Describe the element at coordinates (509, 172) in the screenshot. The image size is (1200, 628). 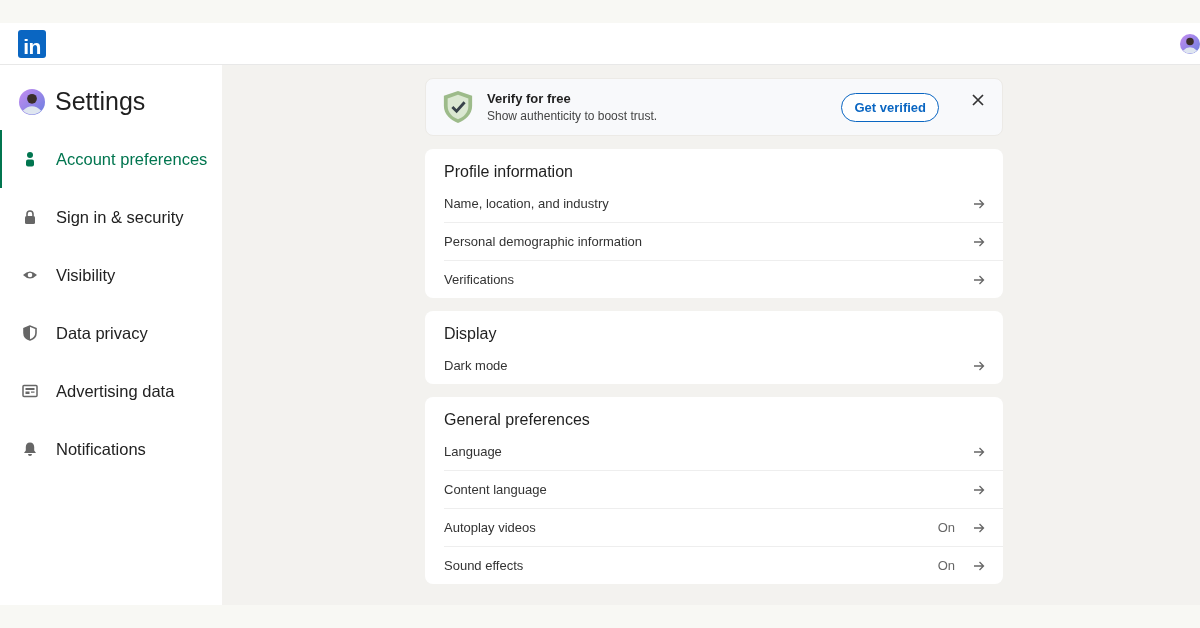
I see `section-title: Profile information` at that location.